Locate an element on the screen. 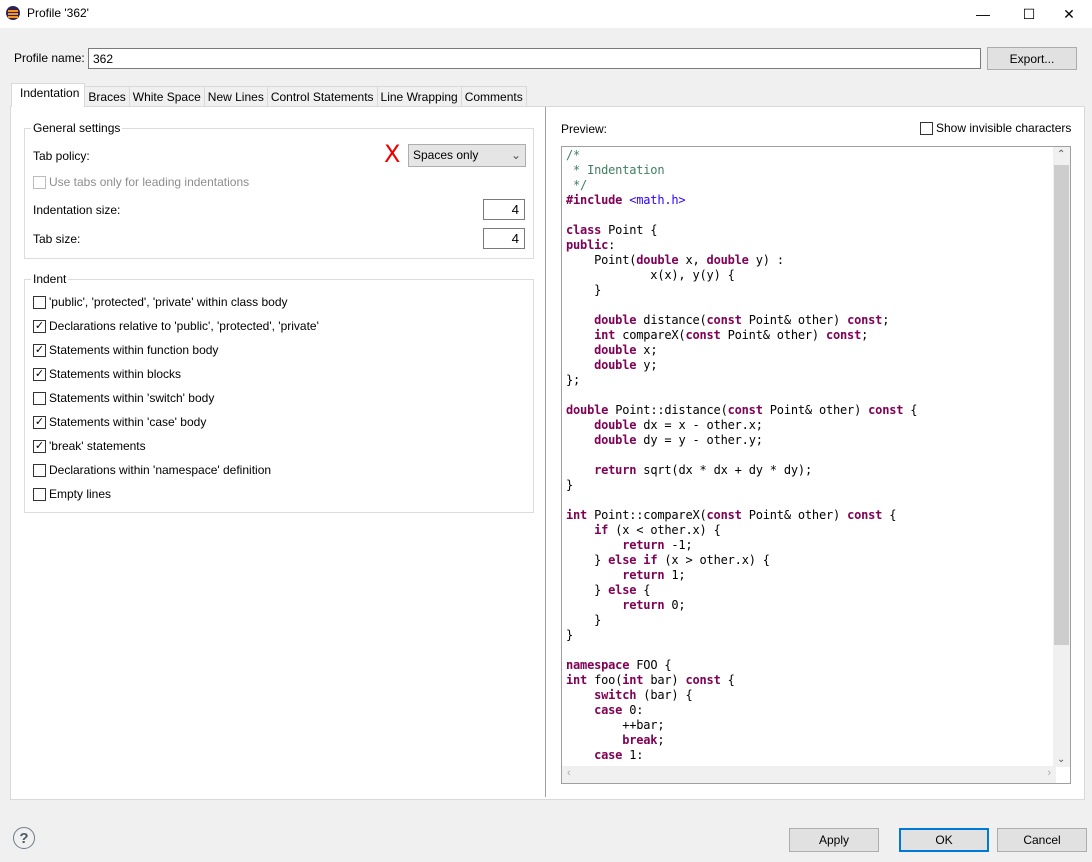  code-line: return 0; is located at coordinates (654, 605).